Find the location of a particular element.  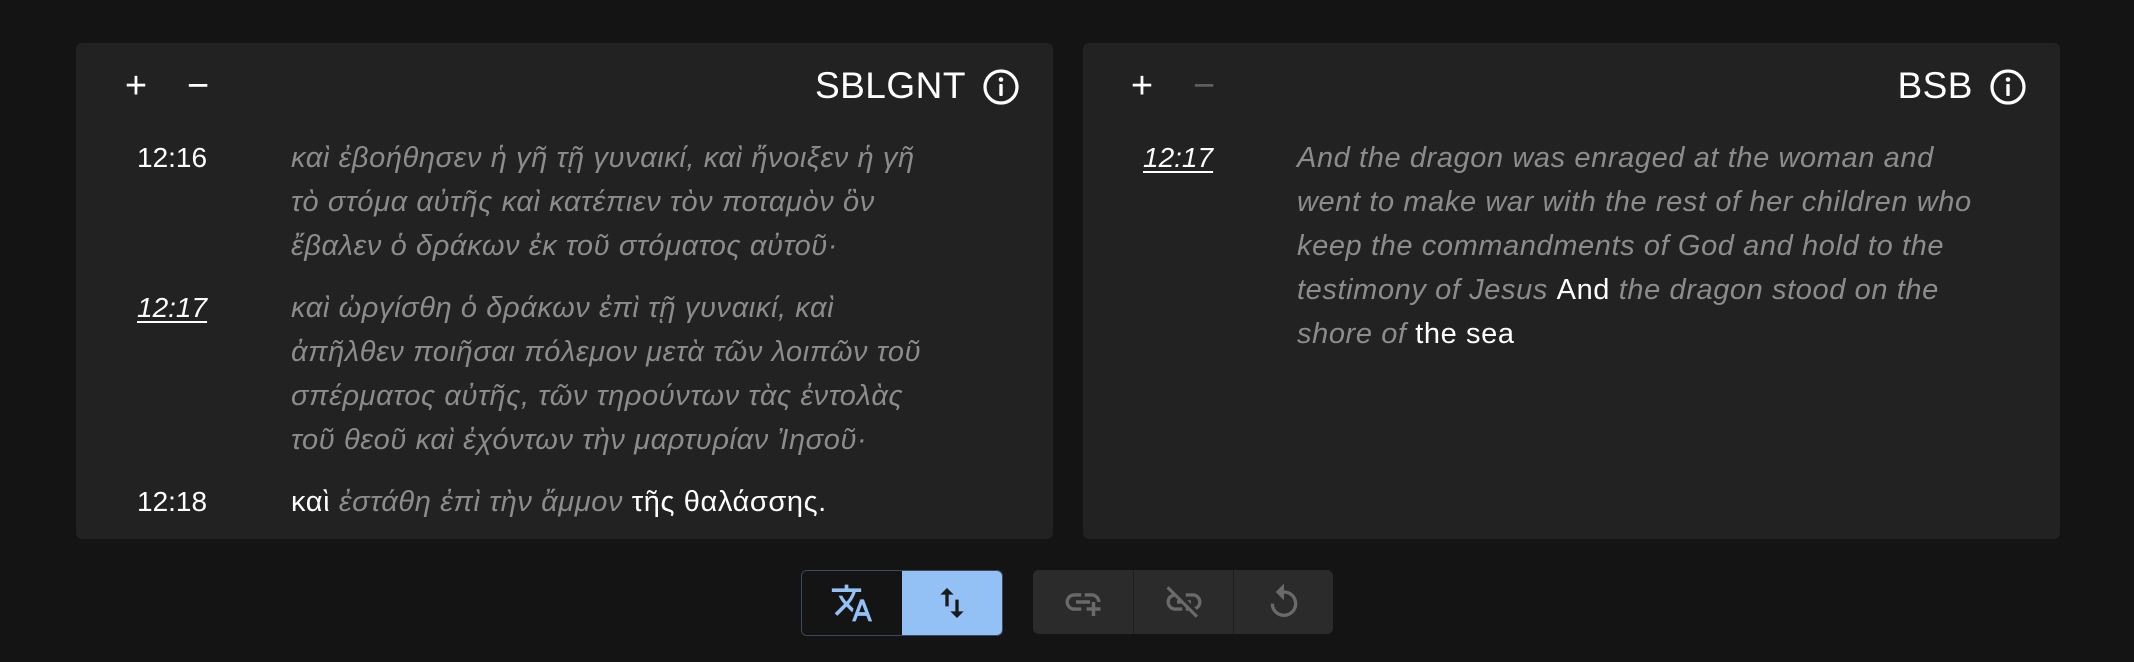

link-action-group is located at coordinates (1183, 602).